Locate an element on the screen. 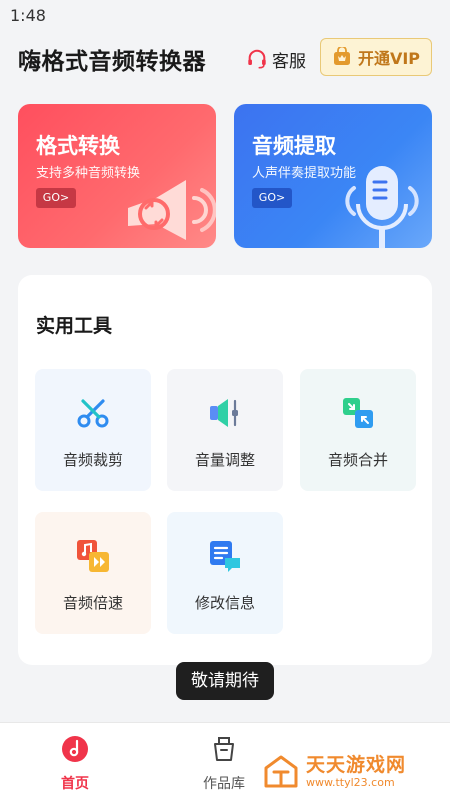 Image resolution: width=450 pixels, height=800 pixels. crown-bag-icon is located at coordinates (341, 56).